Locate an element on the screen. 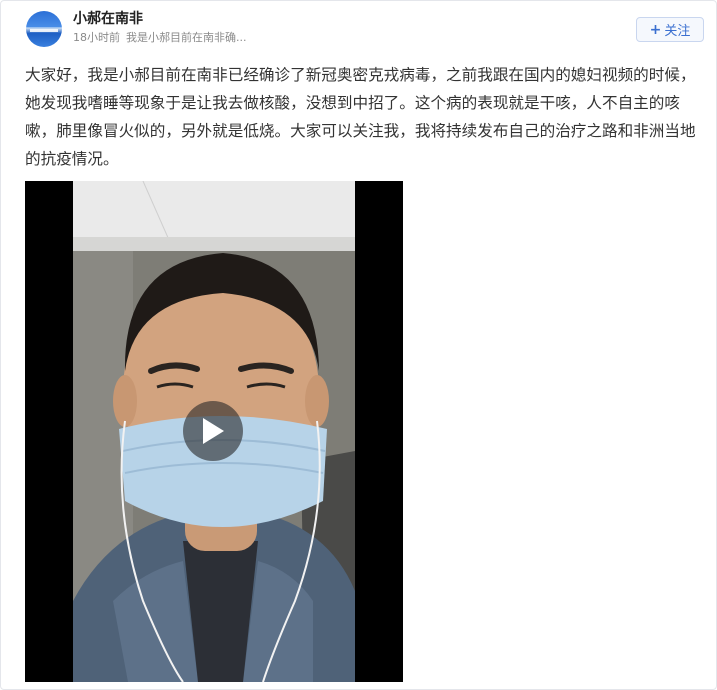 This screenshot has width=717, height=690. follow-button: + 关注 is located at coordinates (670, 29).